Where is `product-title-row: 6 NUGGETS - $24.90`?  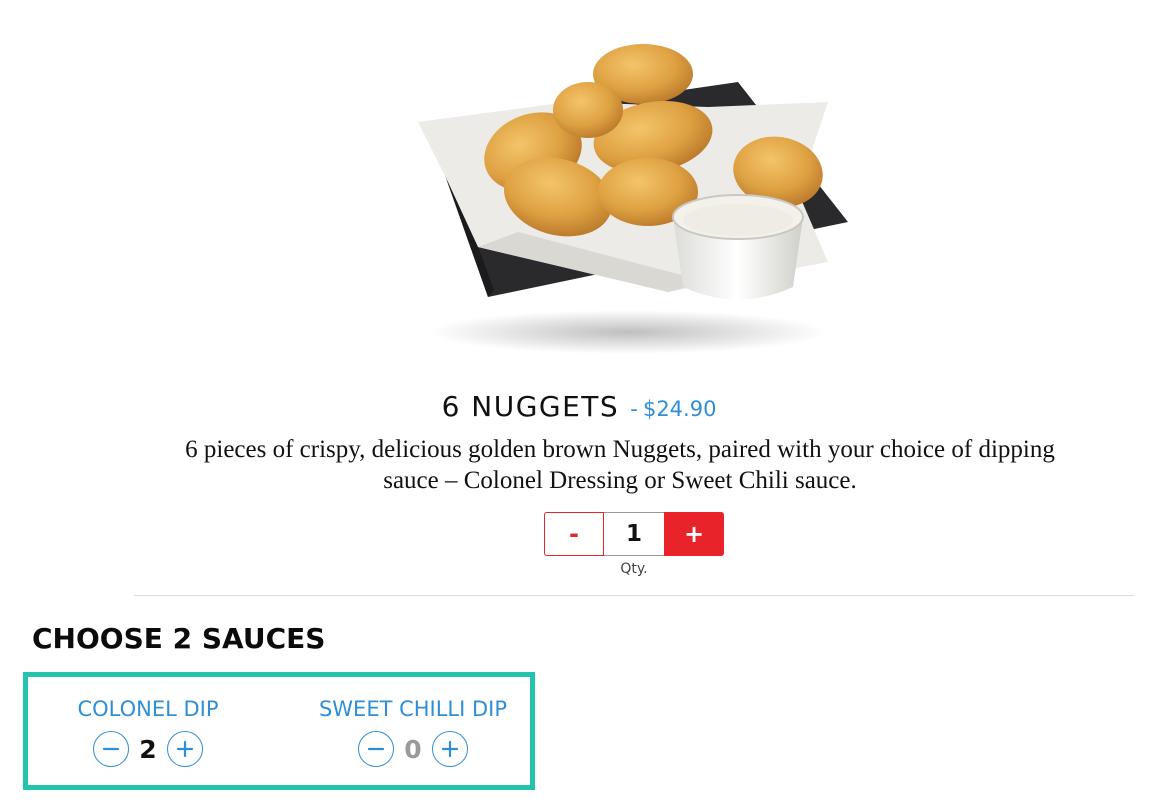 product-title-row: 6 NUGGETS - $24.90 is located at coordinates (579, 406).